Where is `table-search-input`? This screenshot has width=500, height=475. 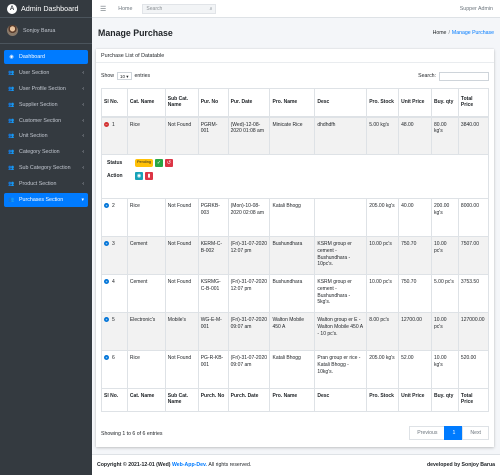
table-search-input is located at coordinates (464, 76).